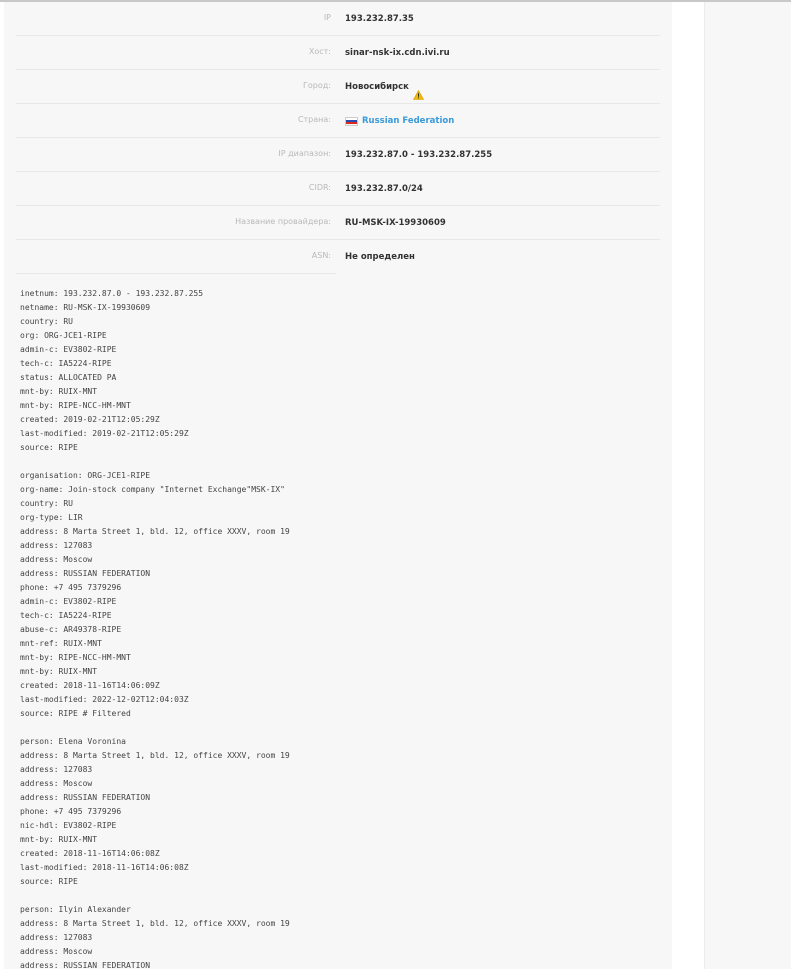 This screenshot has height=973, width=791. What do you see at coordinates (321, 255) in the screenshot?
I see `asn-label: ASN:` at bounding box center [321, 255].